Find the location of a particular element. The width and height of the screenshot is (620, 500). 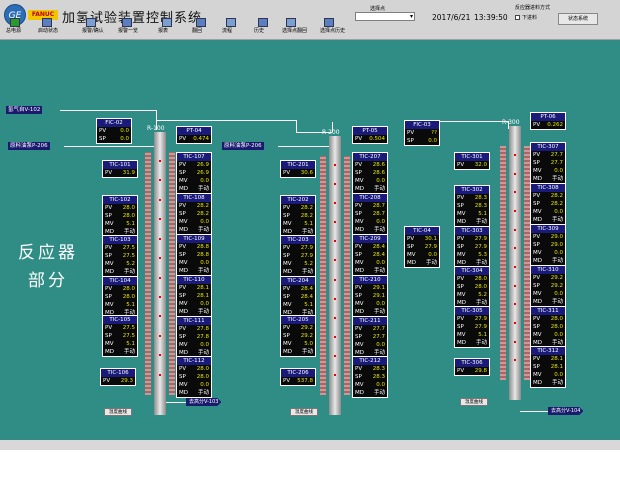

system-button: 状态系统 is located at coordinates (578, 19).